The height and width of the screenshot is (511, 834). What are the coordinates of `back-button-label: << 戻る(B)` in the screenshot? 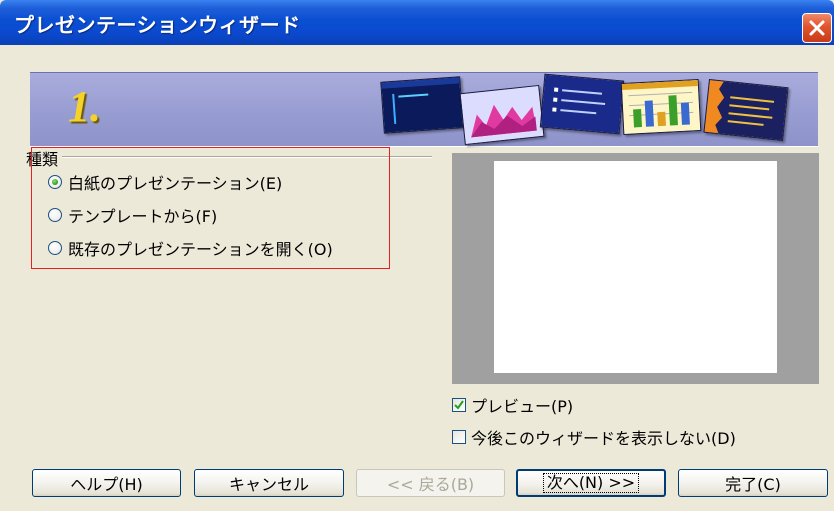 It's located at (430, 484).